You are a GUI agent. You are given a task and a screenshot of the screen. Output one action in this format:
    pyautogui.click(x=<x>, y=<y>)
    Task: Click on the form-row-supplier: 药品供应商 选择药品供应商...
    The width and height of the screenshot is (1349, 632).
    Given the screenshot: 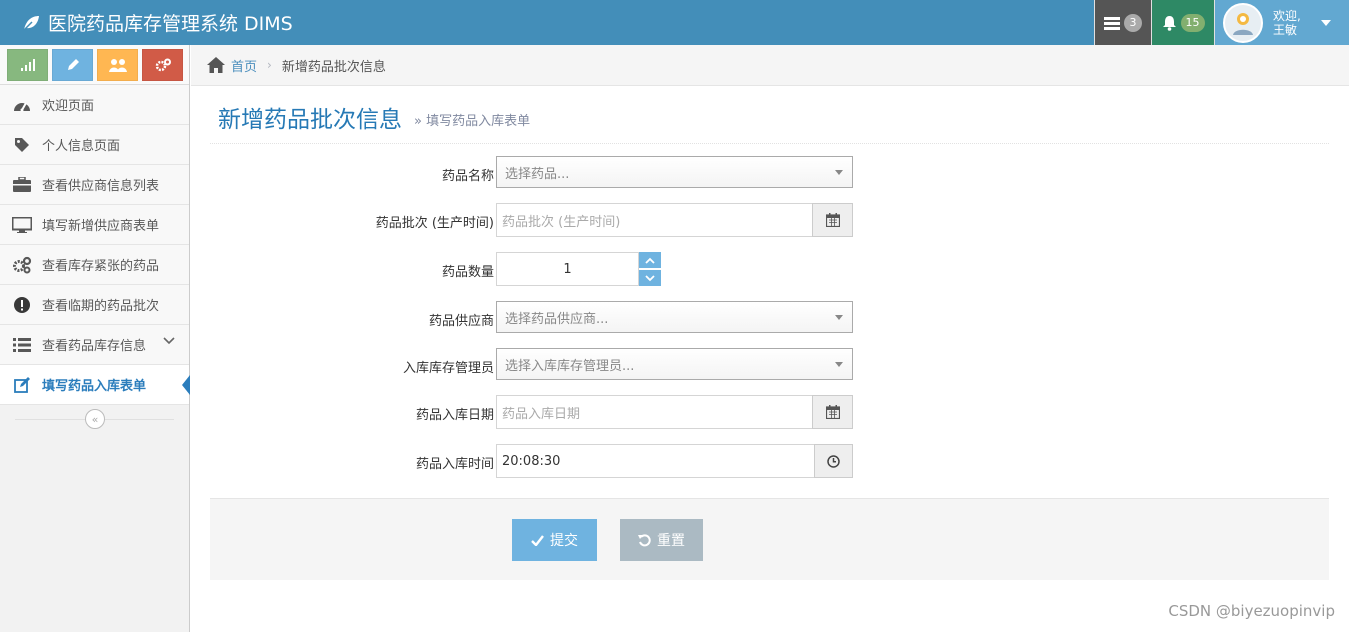 What is the action you would take?
    pyautogui.click(x=769, y=318)
    